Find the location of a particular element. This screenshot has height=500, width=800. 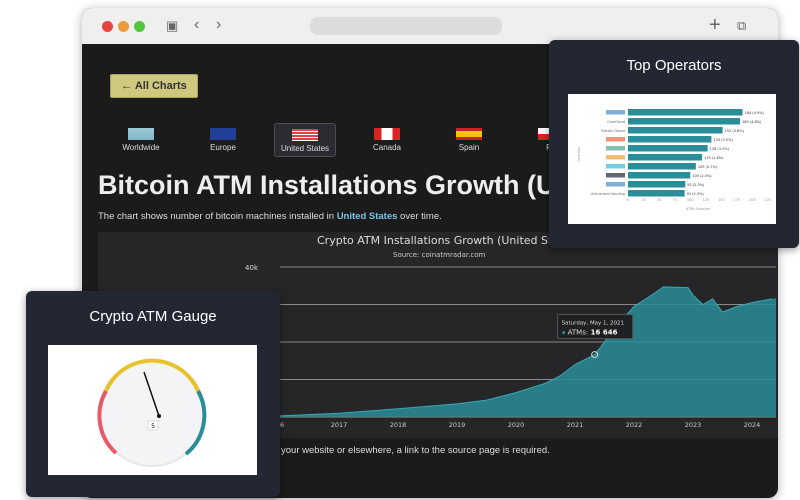

x-tick-label: 2024 is located at coordinates (752, 425).